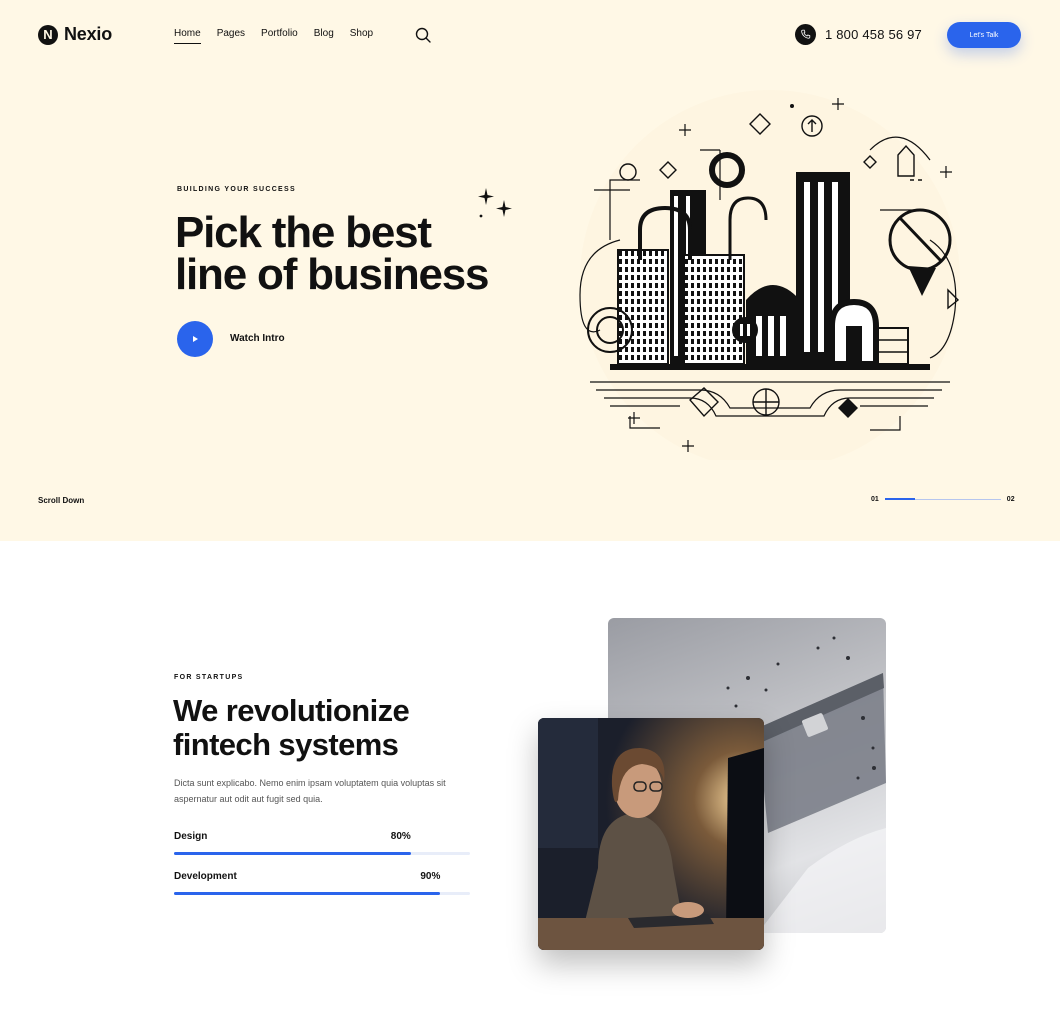  I want to click on city-illustration, so click(769, 275).